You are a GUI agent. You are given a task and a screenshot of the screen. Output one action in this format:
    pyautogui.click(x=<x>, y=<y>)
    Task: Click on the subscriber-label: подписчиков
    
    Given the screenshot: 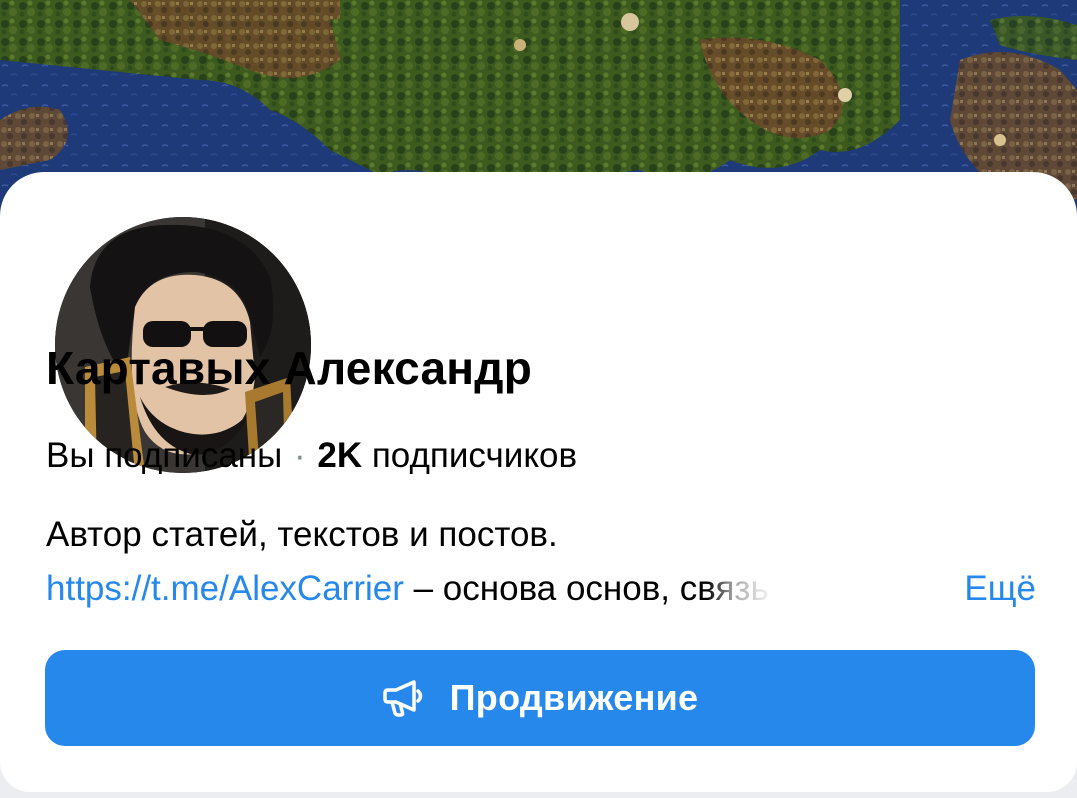 What is the action you would take?
    pyautogui.click(x=474, y=455)
    